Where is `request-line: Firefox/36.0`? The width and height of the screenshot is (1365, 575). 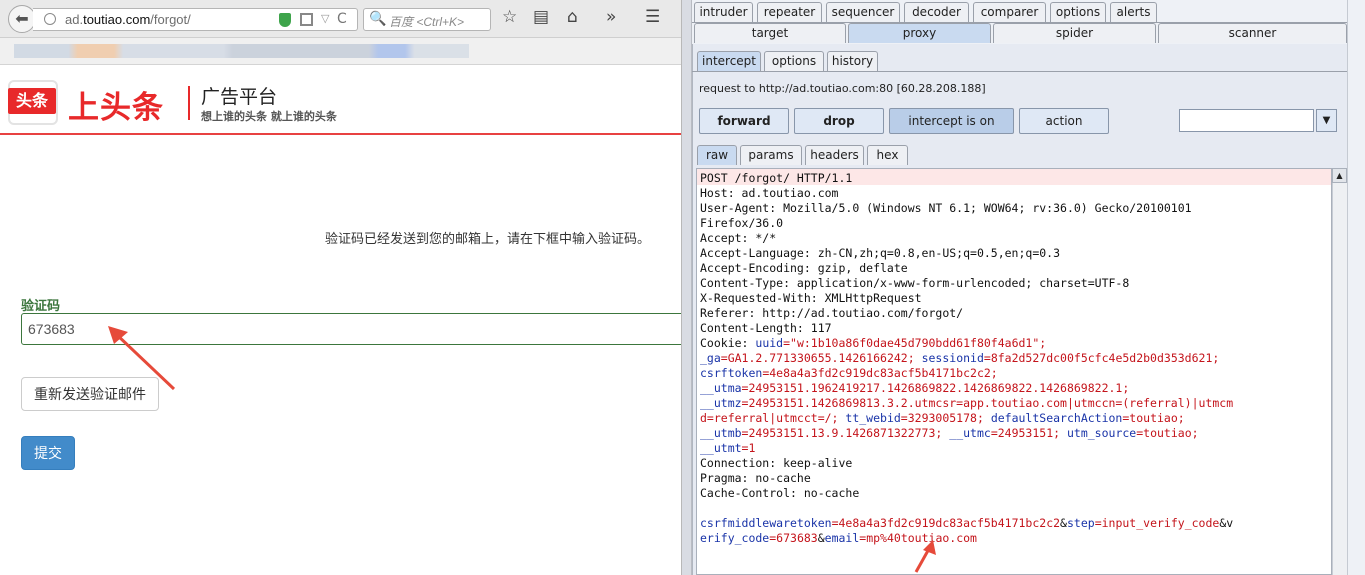 request-line: Firefox/36.0 is located at coordinates (742, 223).